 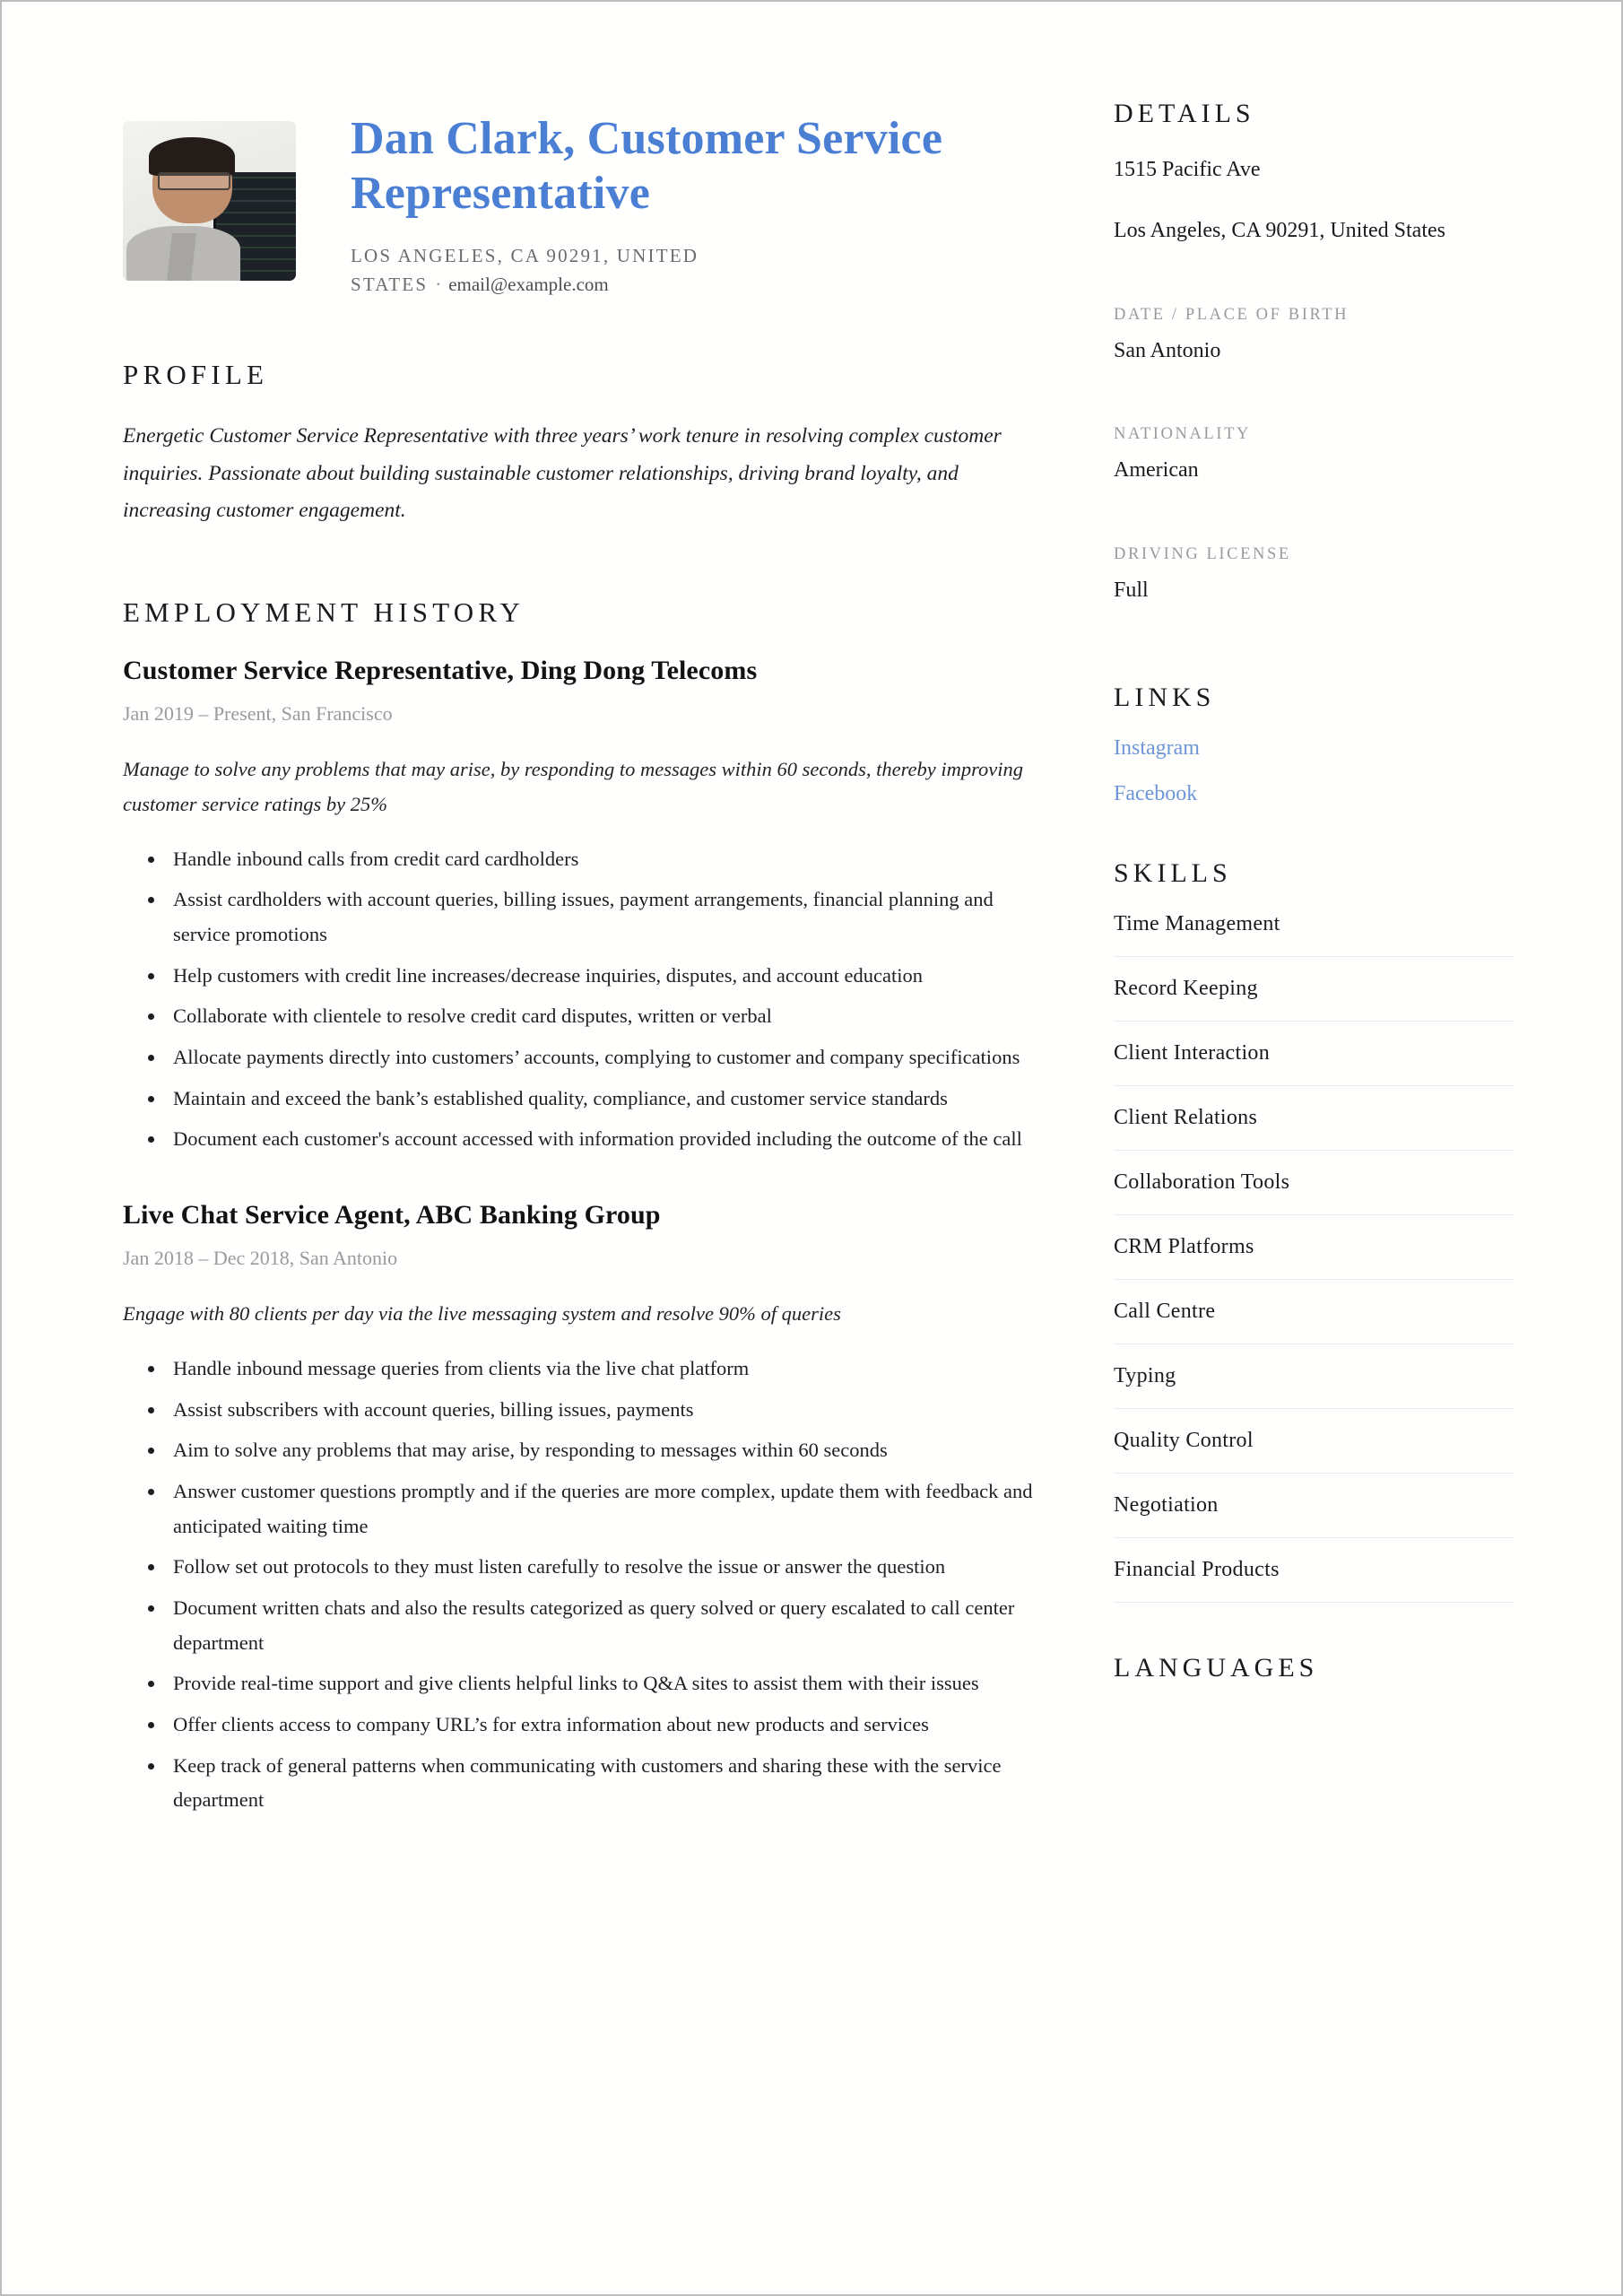 What do you see at coordinates (1314, 934) in the screenshot?
I see `skill-item: Time Management` at bounding box center [1314, 934].